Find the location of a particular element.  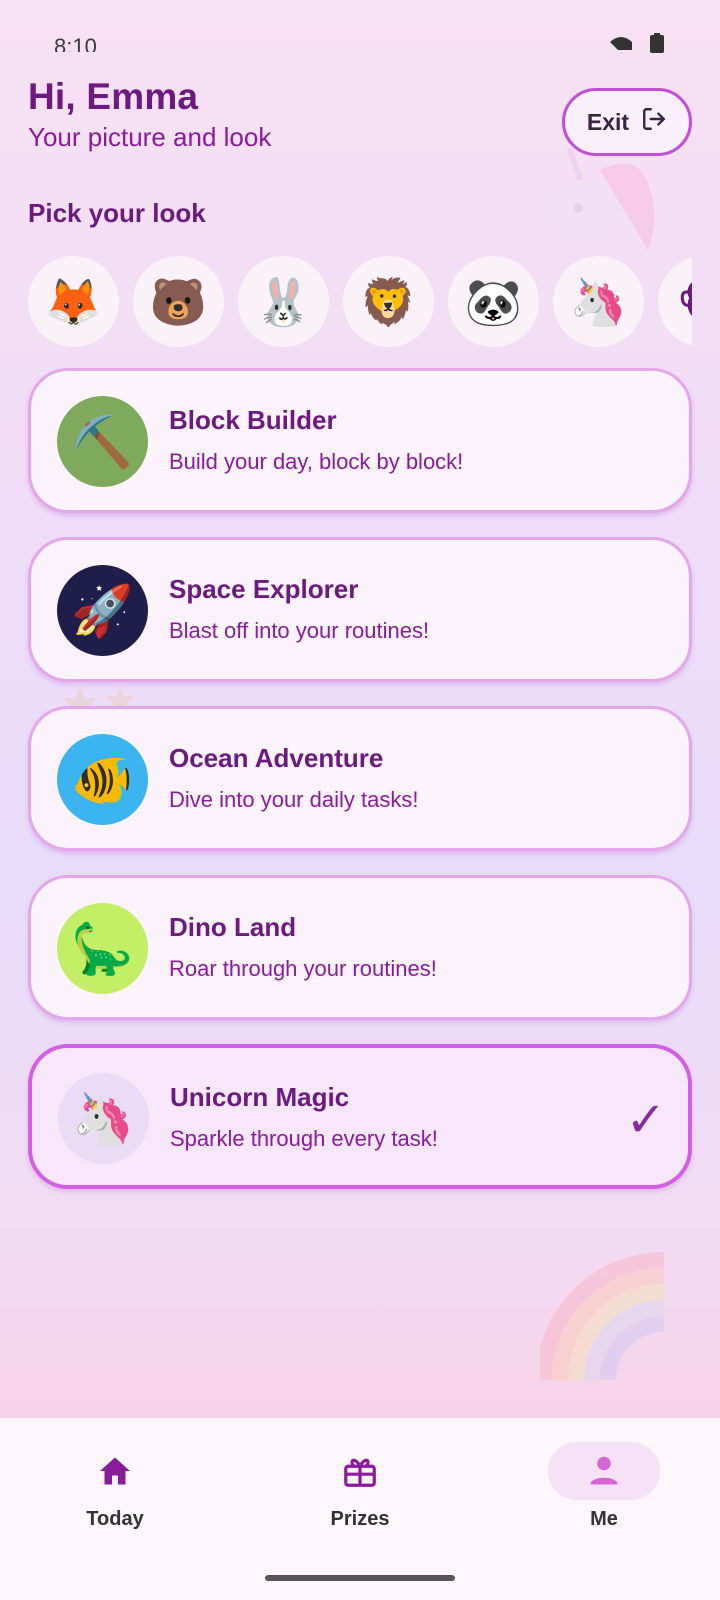

nav-item-prizes: Prizes is located at coordinates (360, 1486).